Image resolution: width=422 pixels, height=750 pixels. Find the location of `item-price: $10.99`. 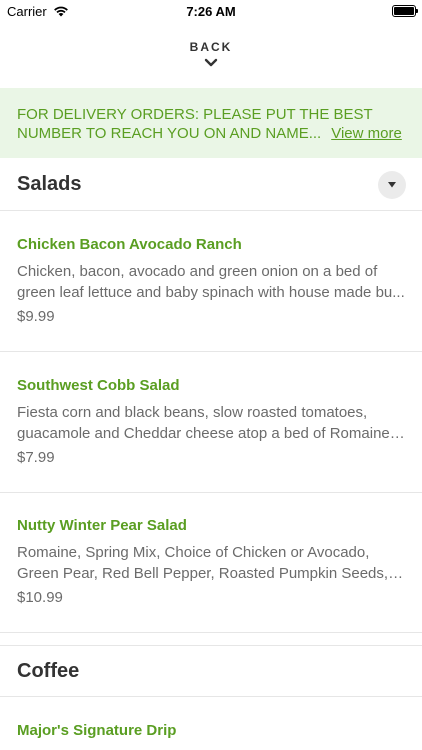

item-price: $10.99 is located at coordinates (40, 597).